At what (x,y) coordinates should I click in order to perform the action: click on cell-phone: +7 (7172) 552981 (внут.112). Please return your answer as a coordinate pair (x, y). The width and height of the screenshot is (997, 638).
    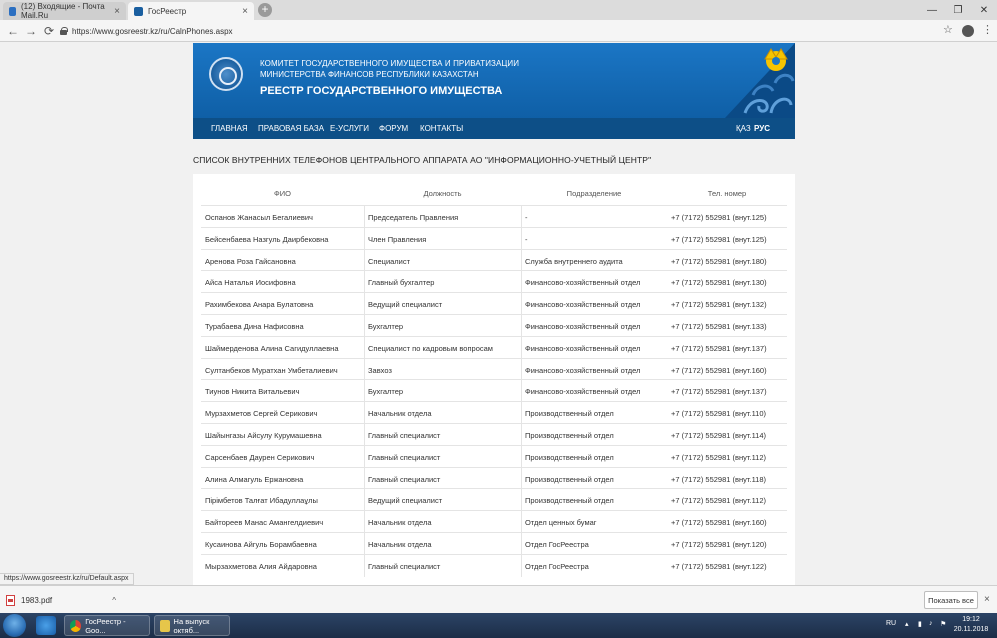
    Looking at the image, I should click on (719, 501).